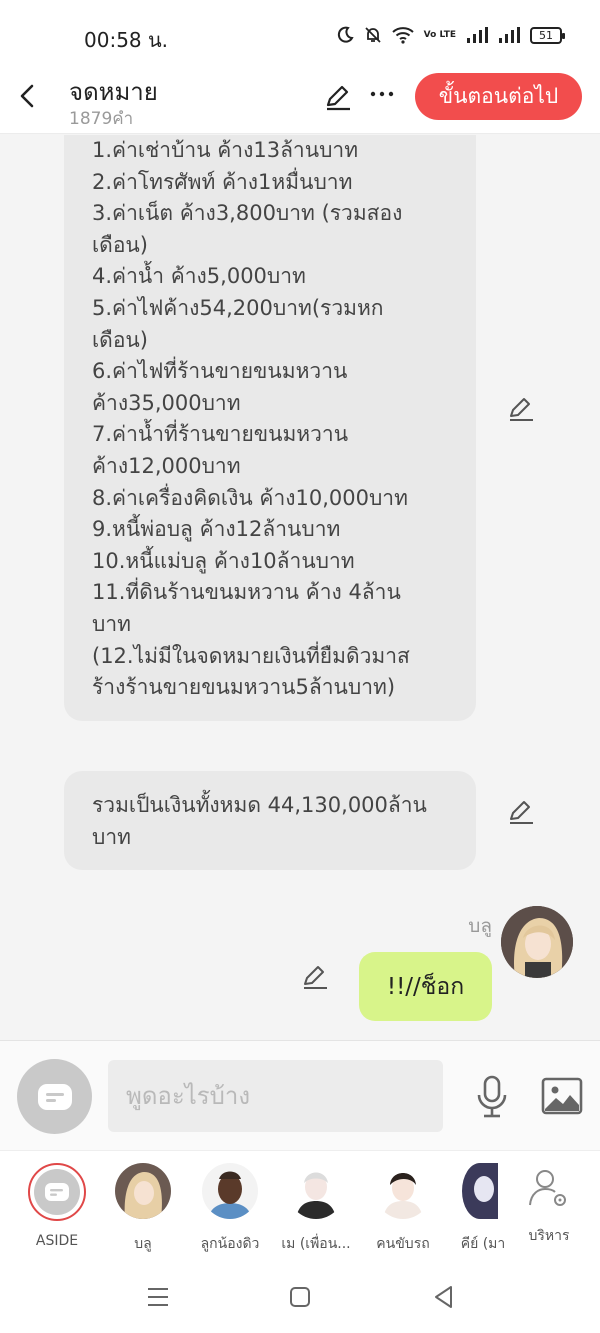 The width and height of the screenshot is (600, 1333). I want to click on message-line: (12.ไม่มีในจดหมายเงินที่ยืมดิวมาส, so click(251, 655).